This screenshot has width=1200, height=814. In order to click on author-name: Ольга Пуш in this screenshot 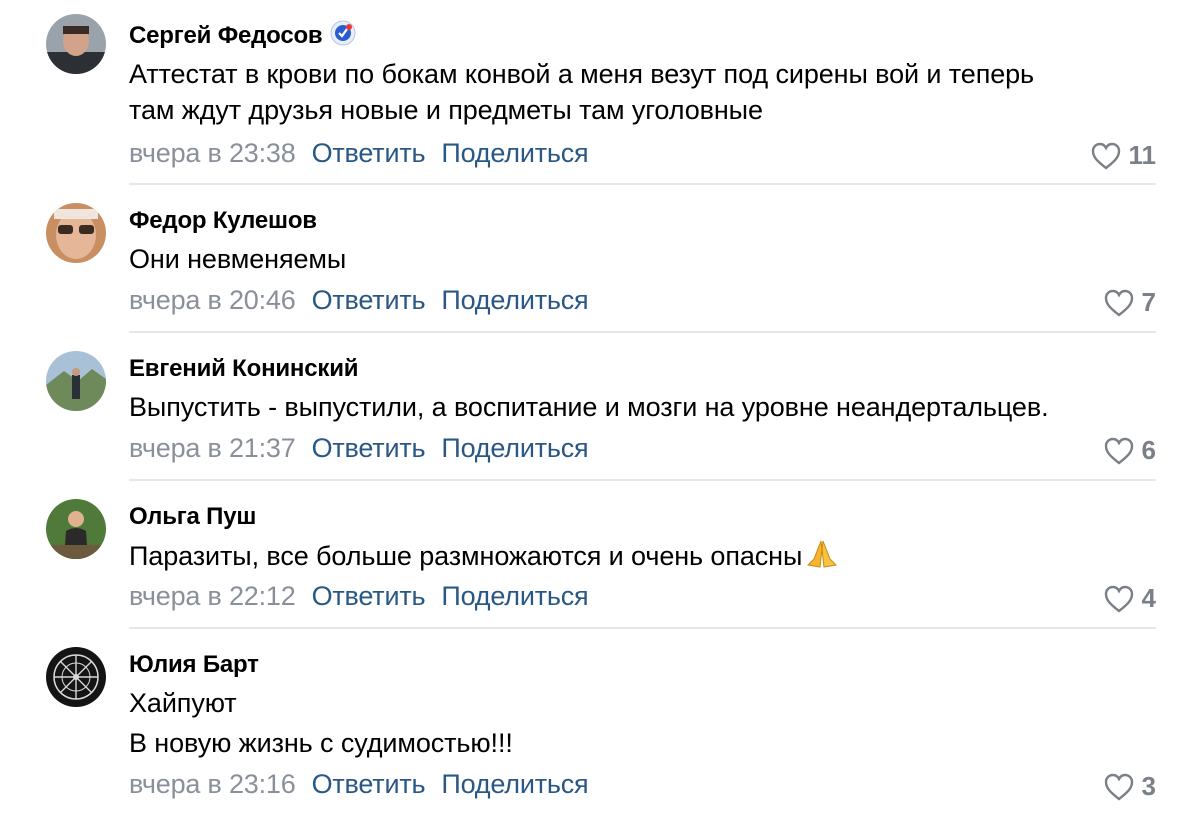, I will do `click(192, 517)`.